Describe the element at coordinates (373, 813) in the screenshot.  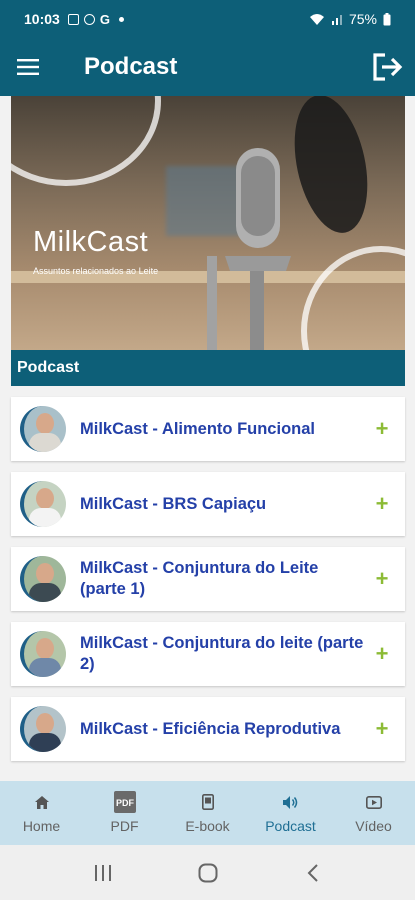
I see `nav-video: Vídeo` at that location.